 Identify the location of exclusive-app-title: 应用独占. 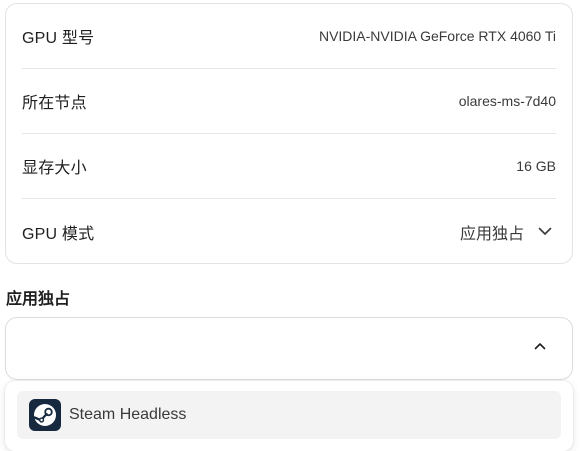
(38, 299).